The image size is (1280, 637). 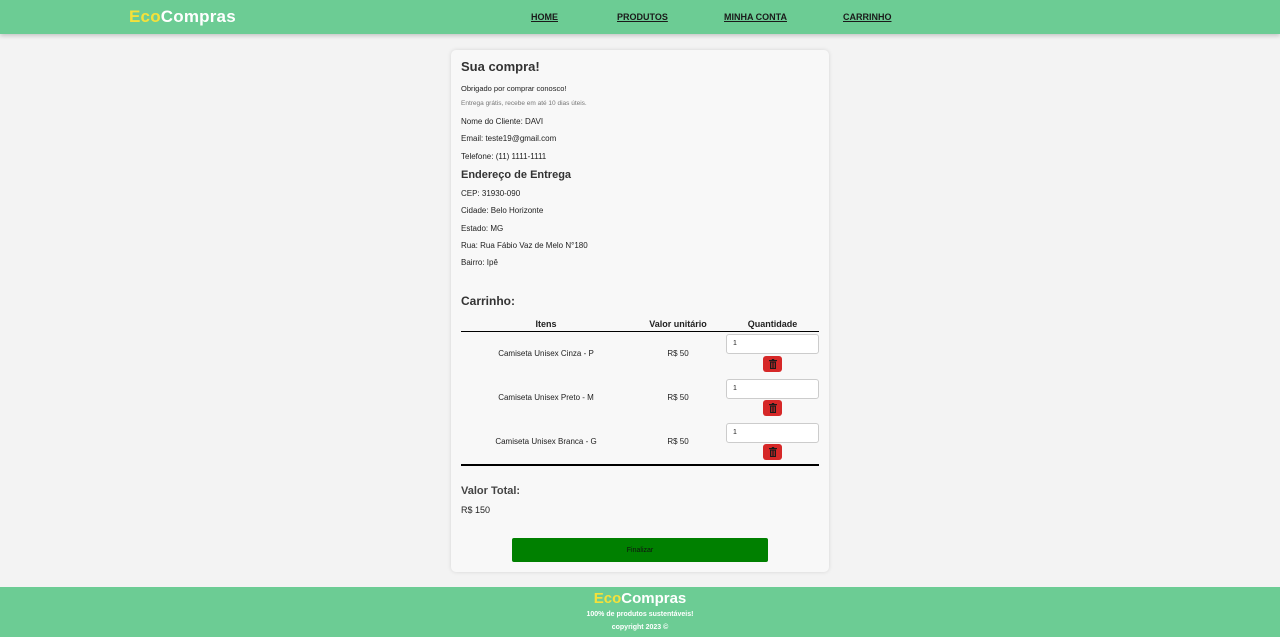 I want to click on customer-email: Email: teste19@gmail.com, so click(x=509, y=138).